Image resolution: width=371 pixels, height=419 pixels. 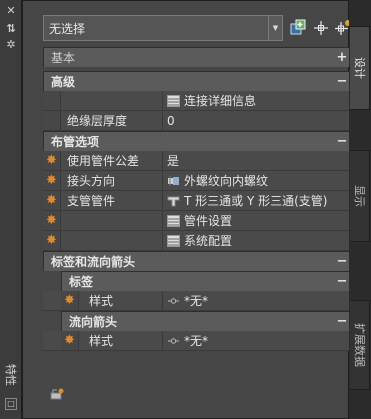 I want to click on quick-select-icon, so click(x=298, y=28).